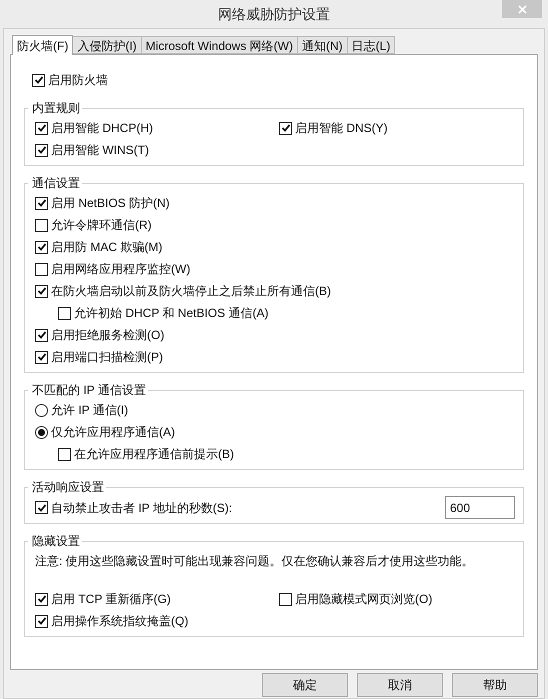  I want to click on checkbox-label: 自动禁止攻击者 IP 地址的秒数(S):, so click(141, 508).